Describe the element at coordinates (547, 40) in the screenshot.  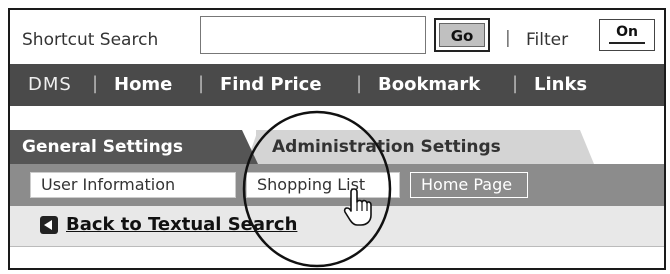
I see `filter-label: Filter` at that location.